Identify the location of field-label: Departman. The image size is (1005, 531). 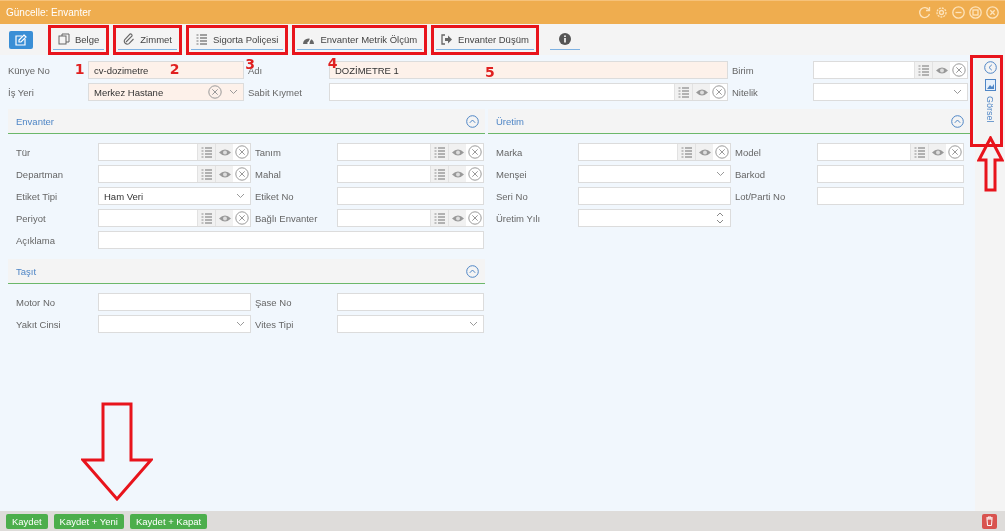
(39, 174).